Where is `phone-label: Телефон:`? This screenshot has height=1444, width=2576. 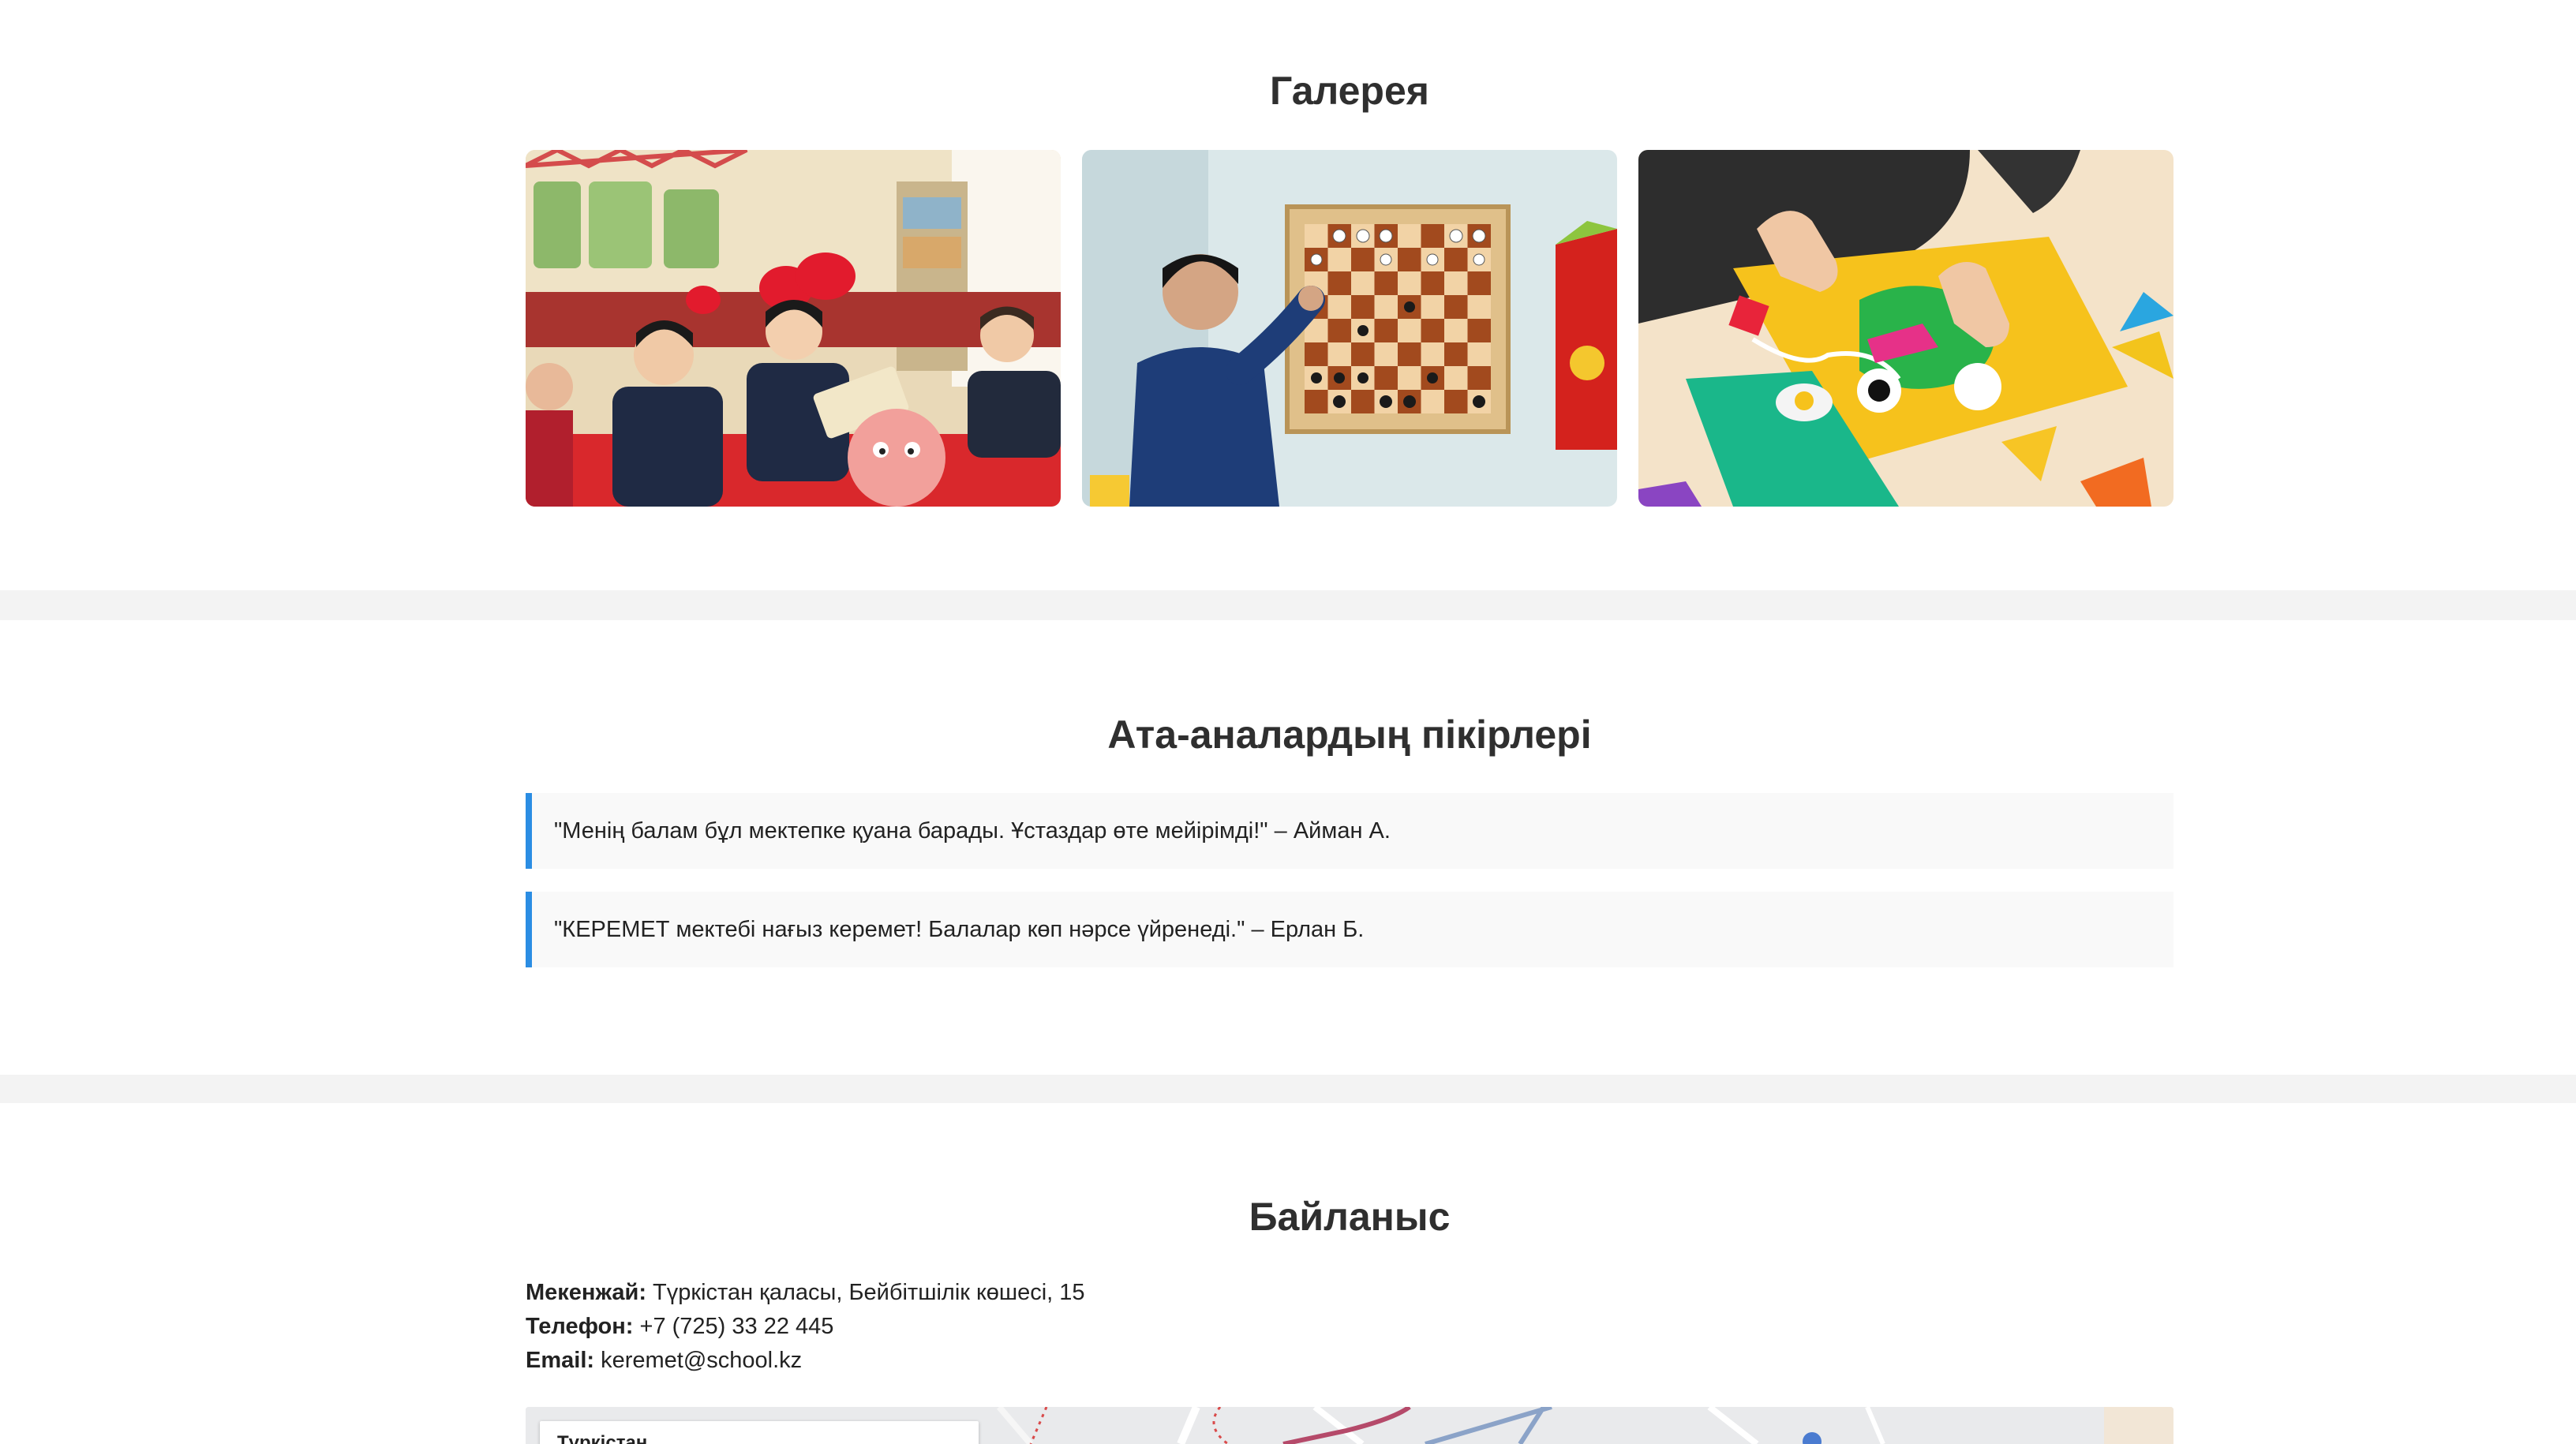 phone-label: Телефон: is located at coordinates (580, 1326).